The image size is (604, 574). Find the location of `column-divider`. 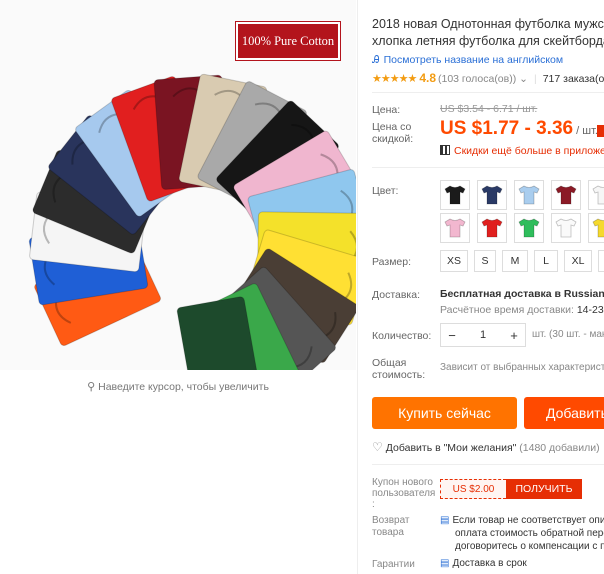

column-divider is located at coordinates (357, 287).